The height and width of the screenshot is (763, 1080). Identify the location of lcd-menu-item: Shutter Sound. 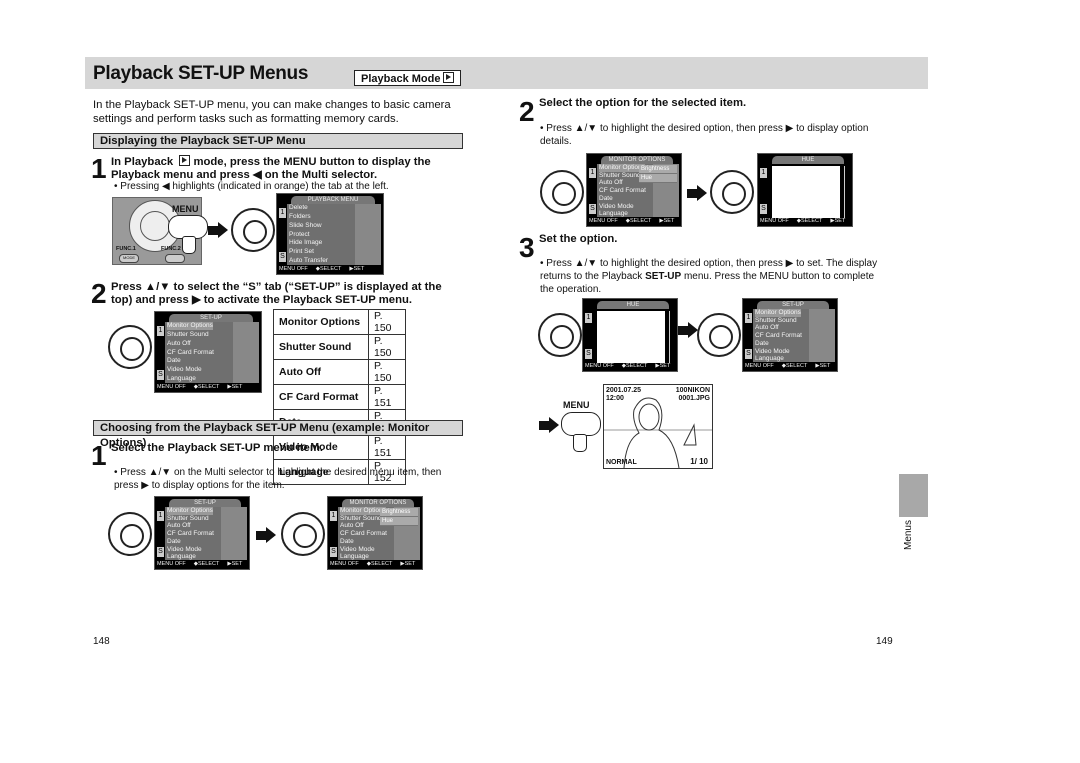
(188, 334).